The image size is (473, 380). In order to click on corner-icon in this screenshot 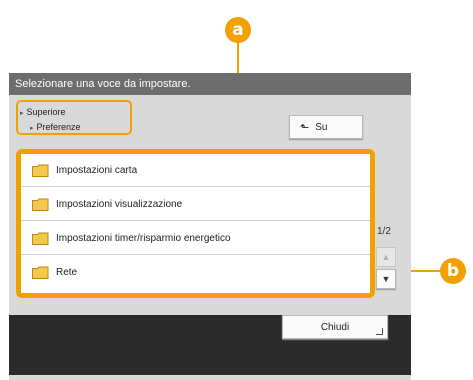, I will do `click(379, 331)`.